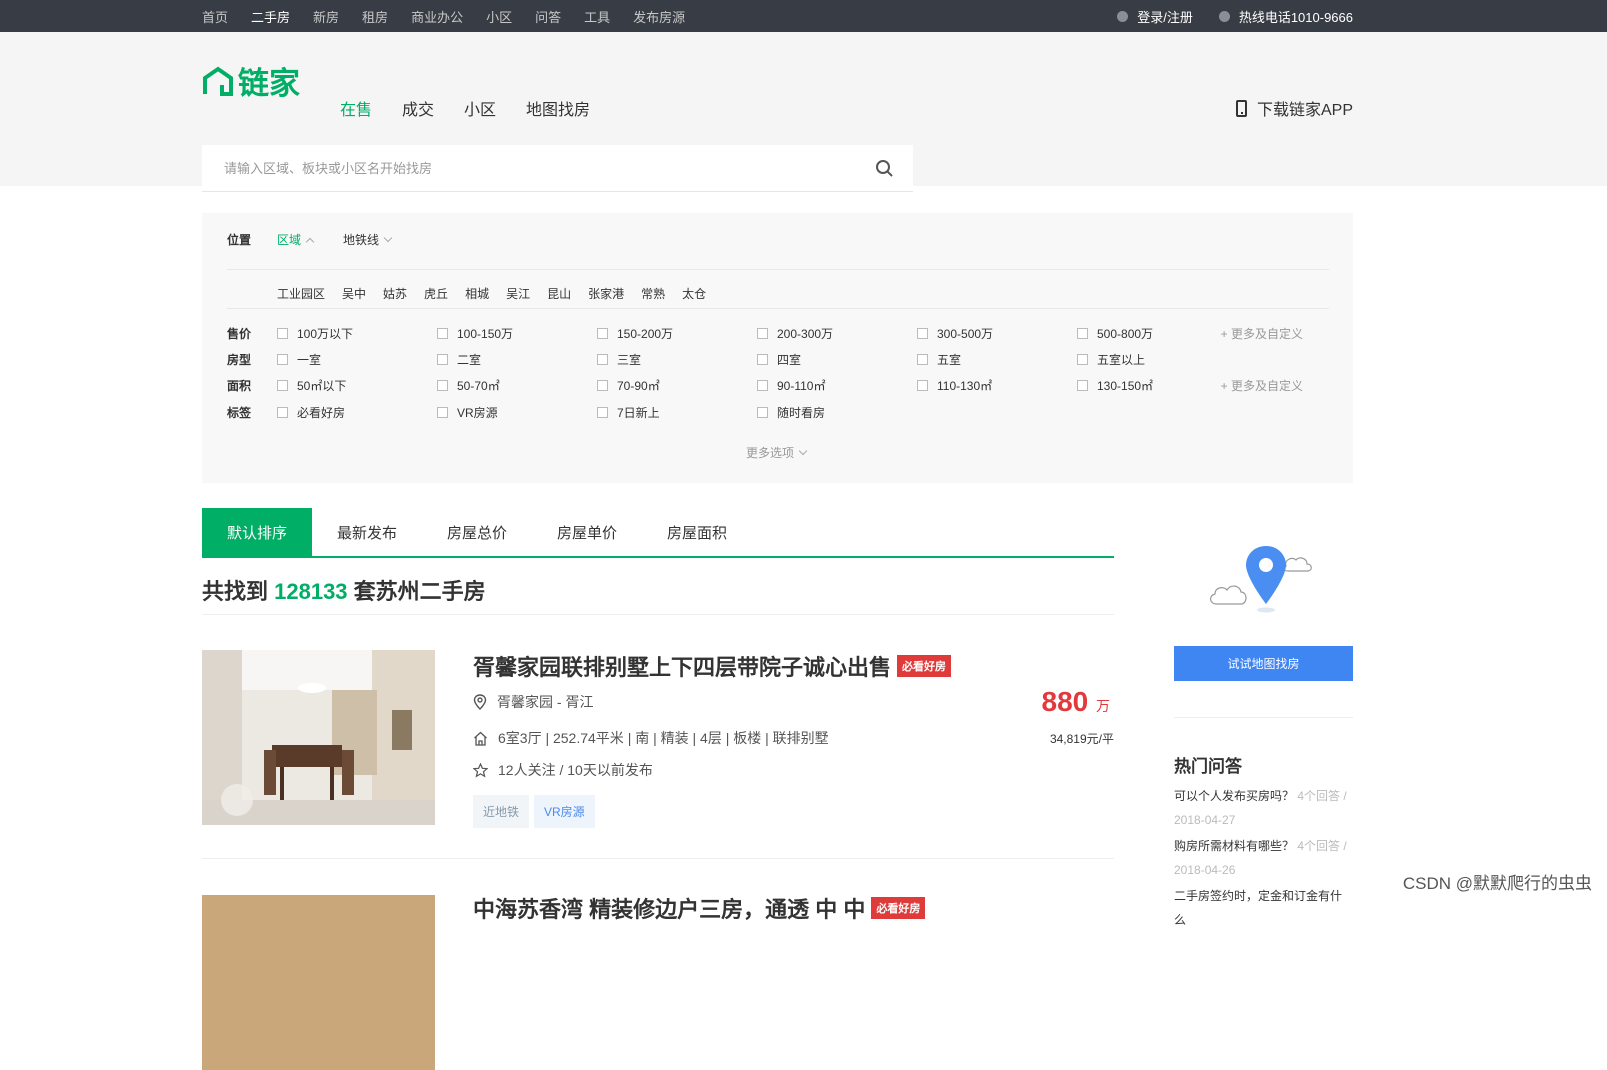 The width and height of the screenshot is (1607, 1070). I want to click on subway-tab: 地铁线, so click(361, 239).